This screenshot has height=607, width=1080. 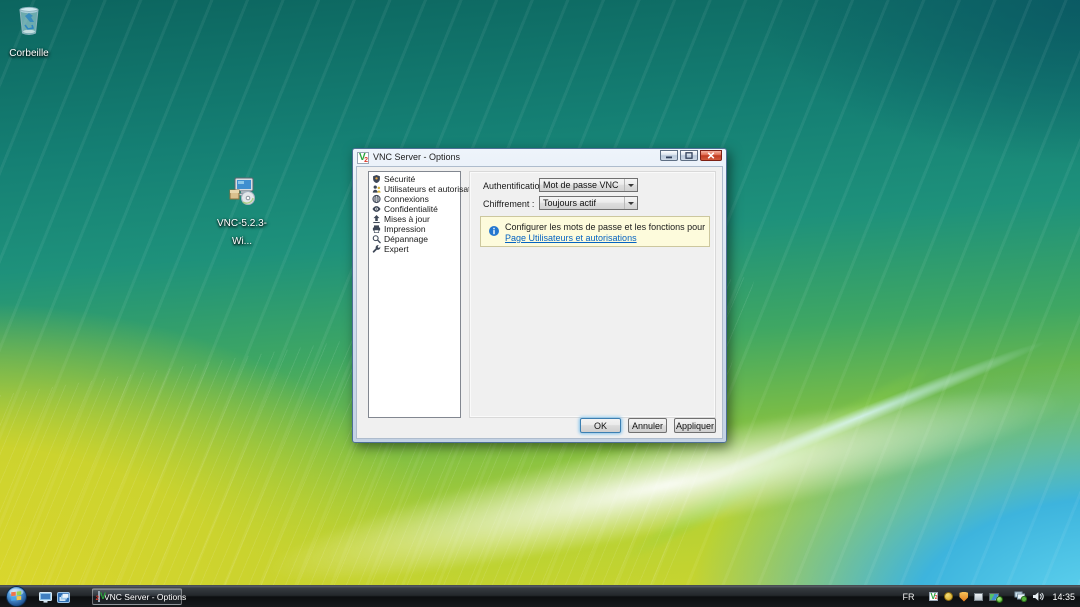 I want to click on maximize-button, so click(x=689, y=155).